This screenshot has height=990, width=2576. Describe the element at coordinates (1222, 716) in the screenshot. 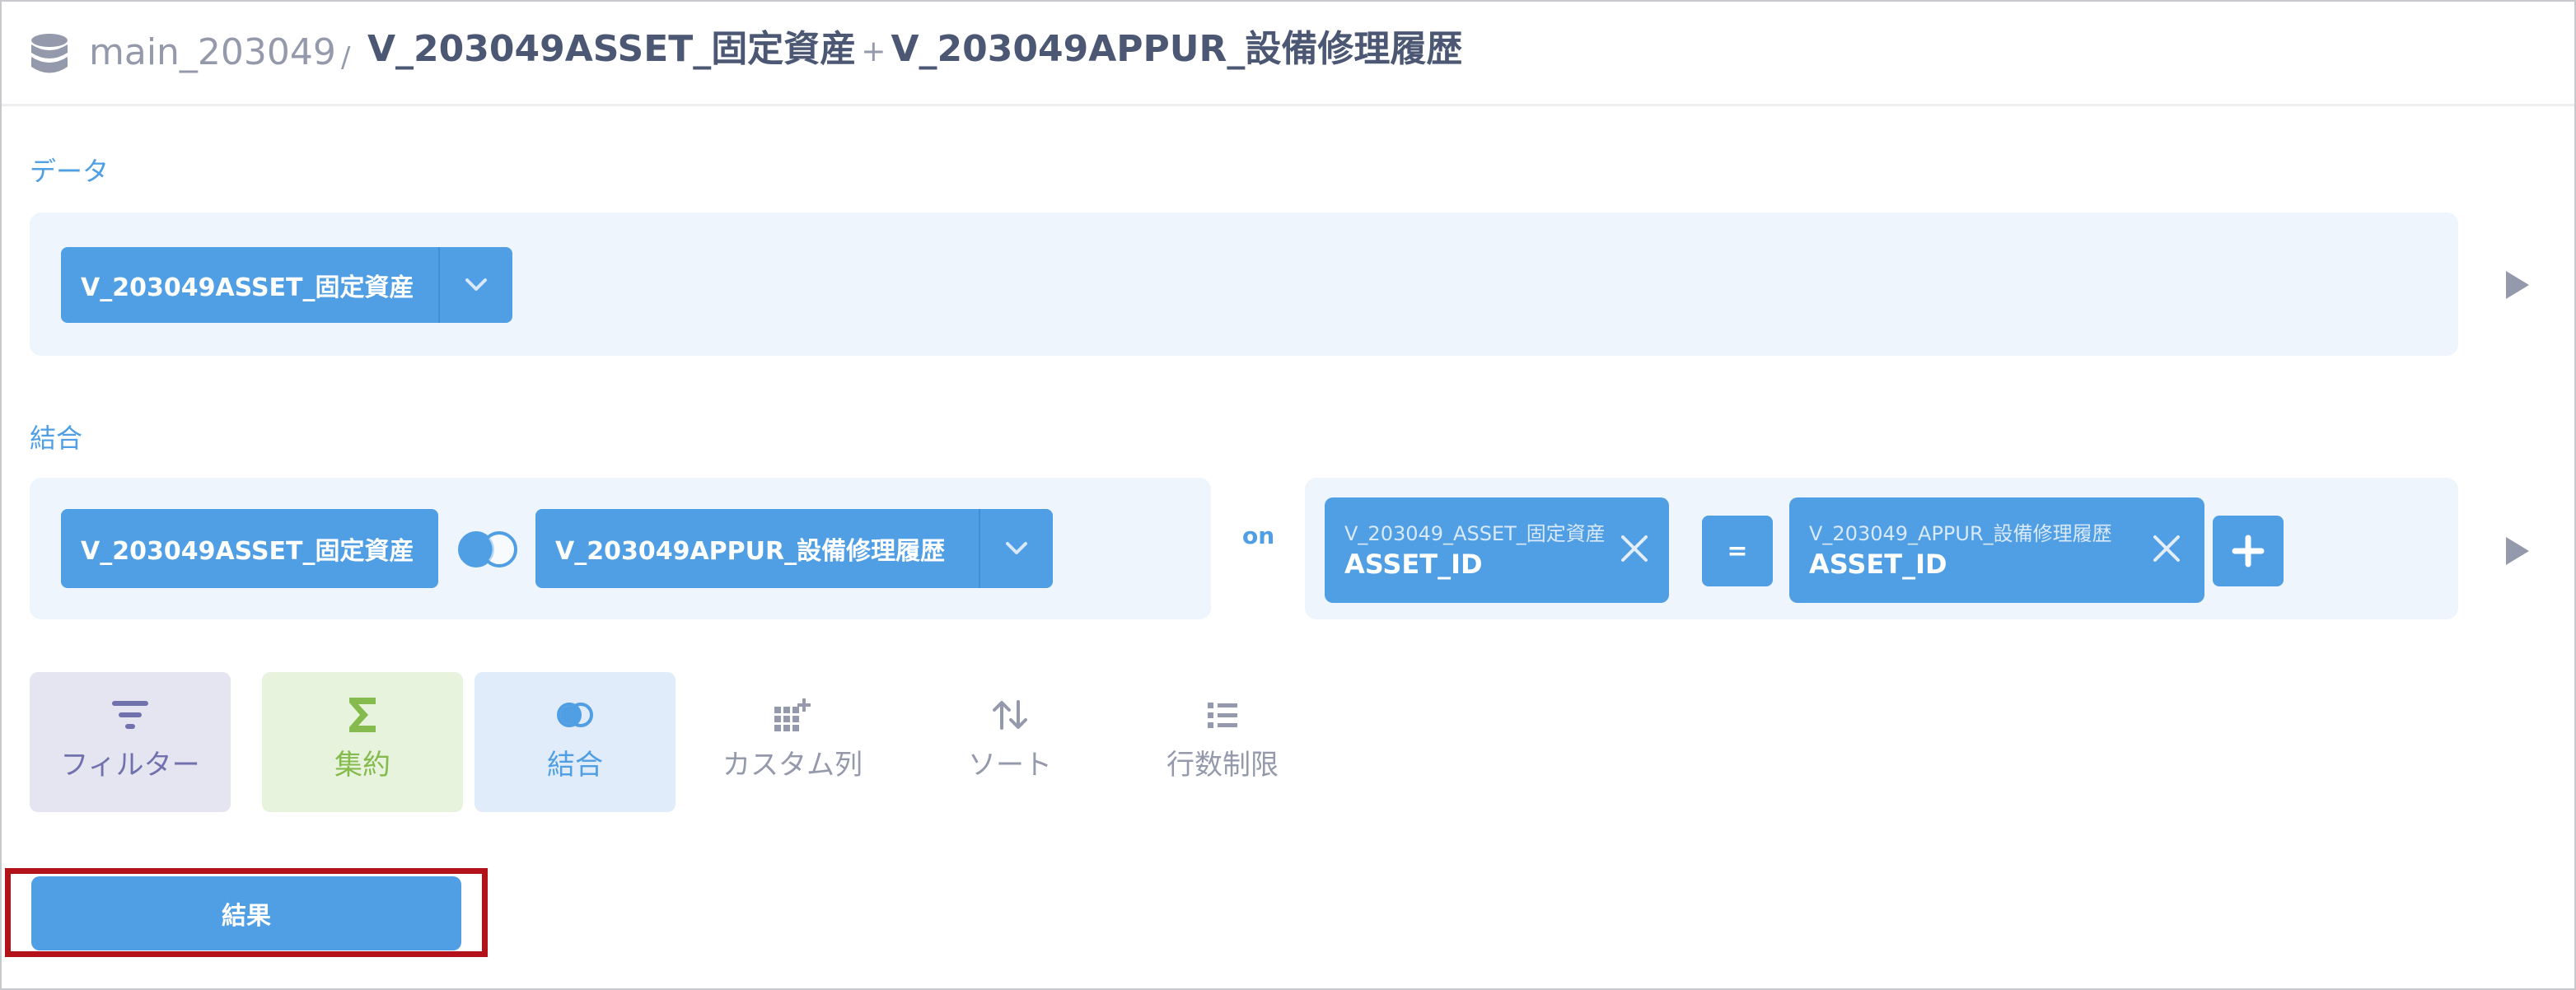

I see `list-icon` at that location.